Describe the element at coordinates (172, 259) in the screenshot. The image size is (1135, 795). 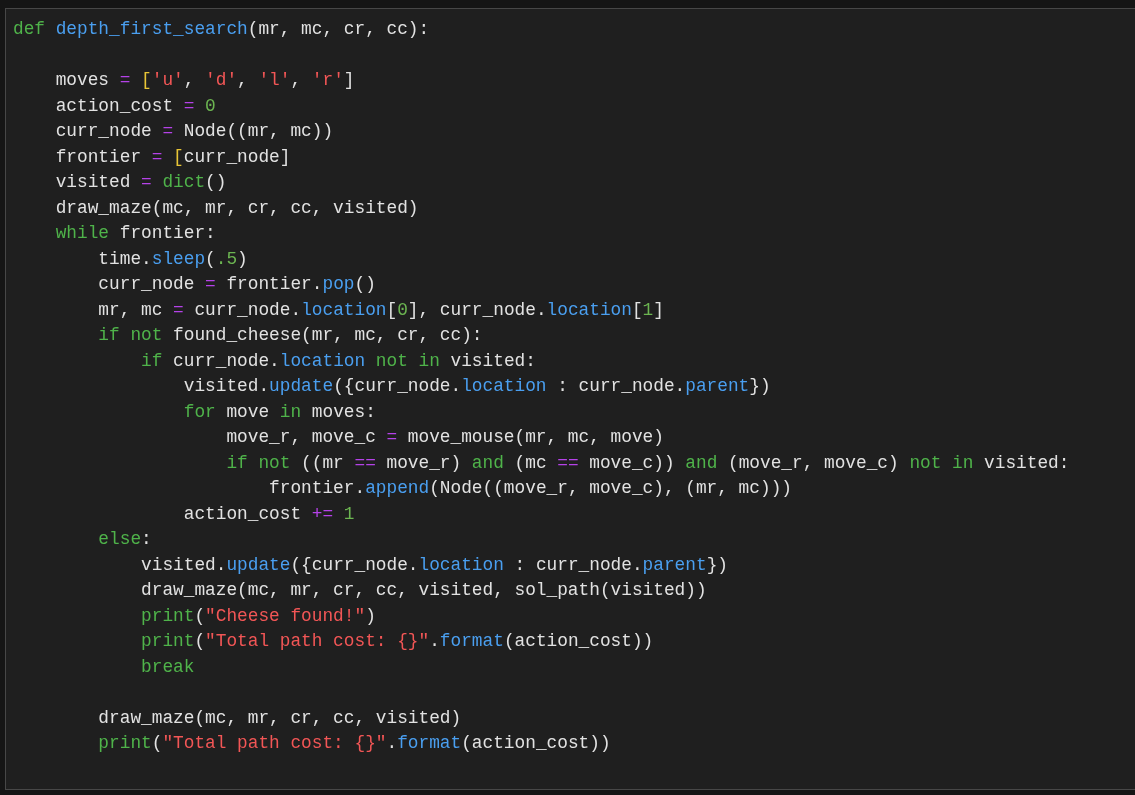
I see `code-line: time.sleep(.5)` at that location.